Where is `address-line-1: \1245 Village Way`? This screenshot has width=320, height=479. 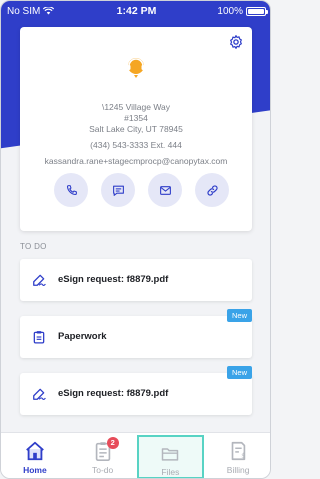 address-line-1: \1245 Village Way is located at coordinates (136, 107).